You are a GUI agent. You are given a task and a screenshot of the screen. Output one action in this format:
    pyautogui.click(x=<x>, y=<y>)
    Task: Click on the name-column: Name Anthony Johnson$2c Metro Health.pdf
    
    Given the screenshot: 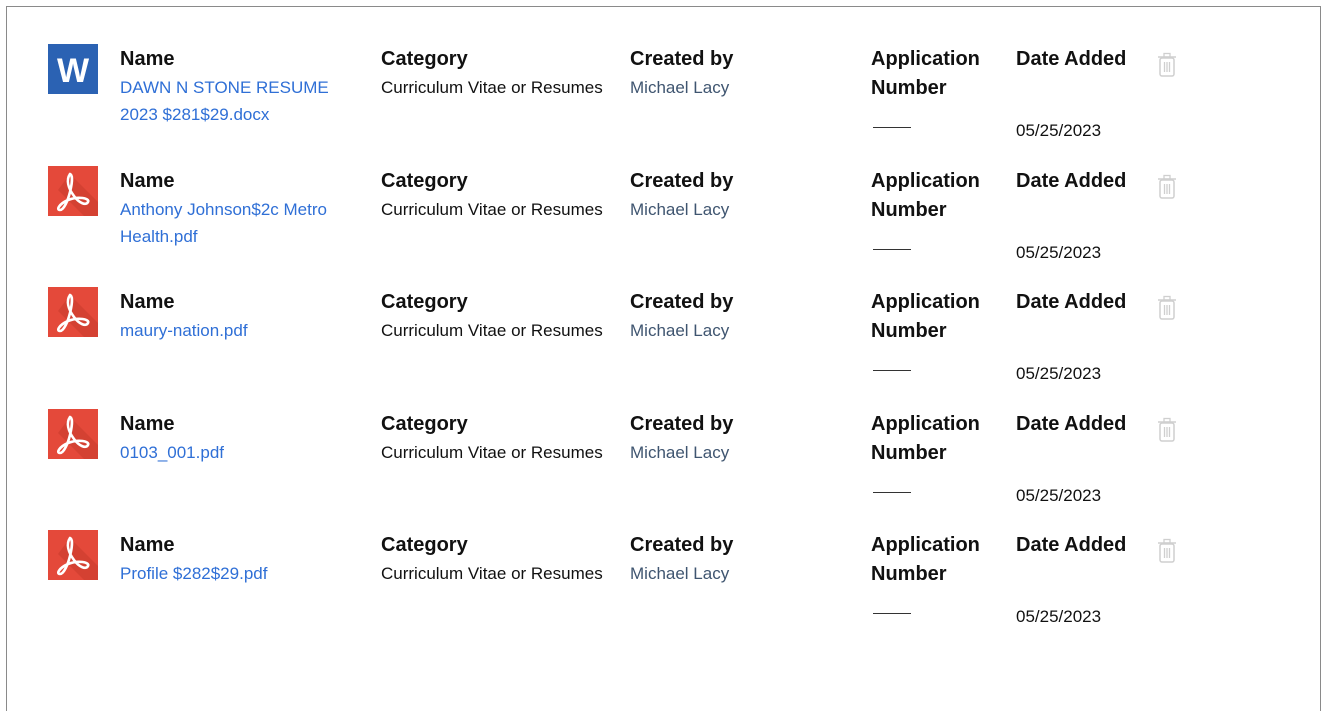 What is the action you would take?
    pyautogui.click(x=245, y=208)
    